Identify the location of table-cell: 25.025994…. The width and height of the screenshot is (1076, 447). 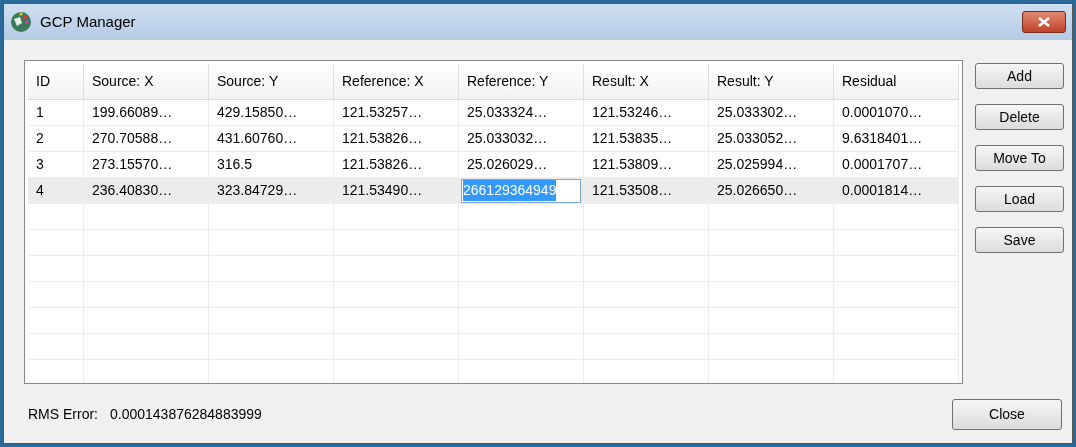
(771, 164).